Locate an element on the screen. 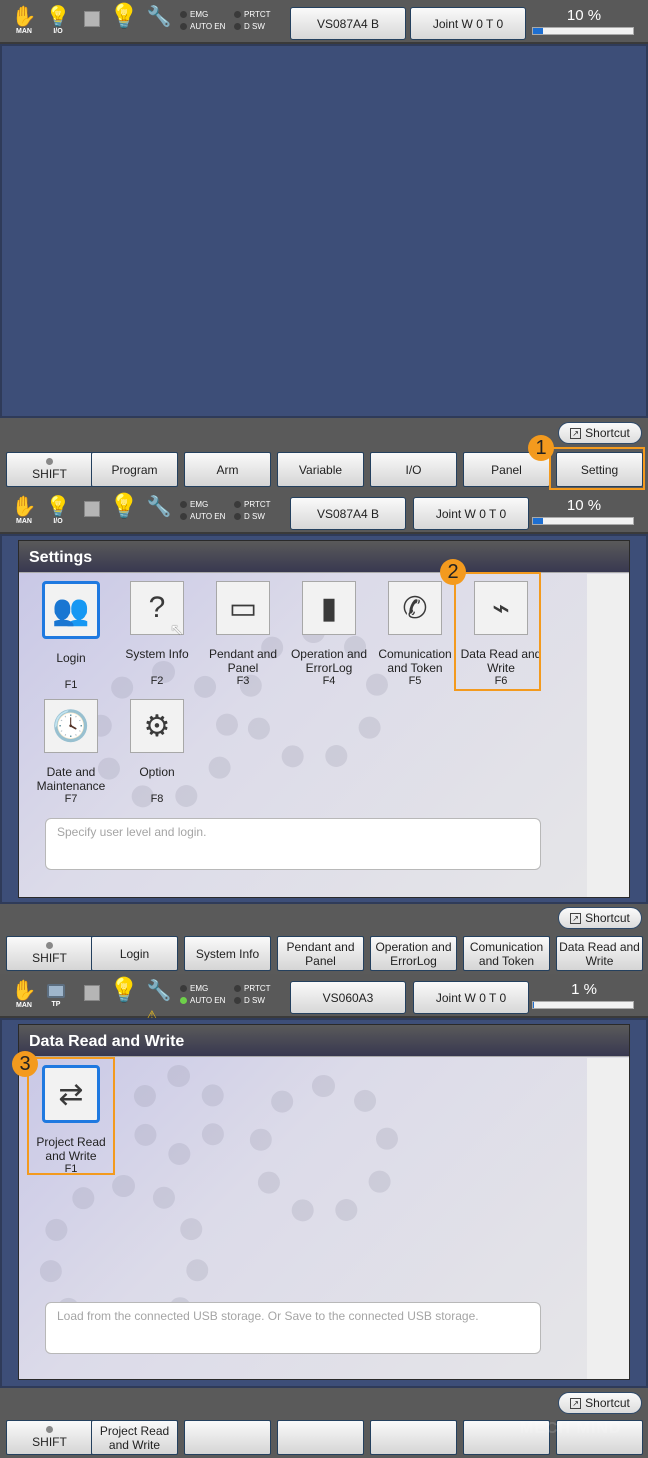 This screenshot has height=1458, width=648. function-key-button-f5: Comunication and Token is located at coordinates (506, 953).